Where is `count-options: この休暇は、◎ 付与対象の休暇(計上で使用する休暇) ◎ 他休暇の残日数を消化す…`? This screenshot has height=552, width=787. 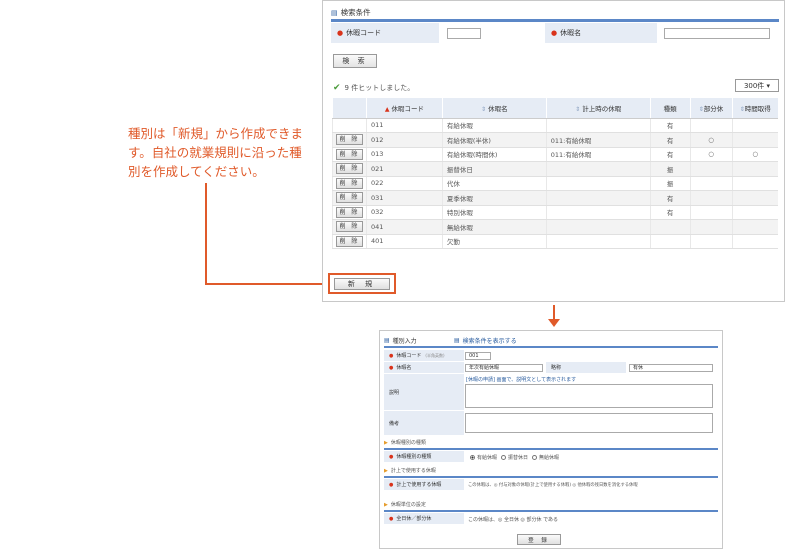 count-options: この休暇は、◎ 付与対象の休暇(計上で使用する休暇) ◎ 他休暇の残日数を消化す… is located at coordinates (553, 485).